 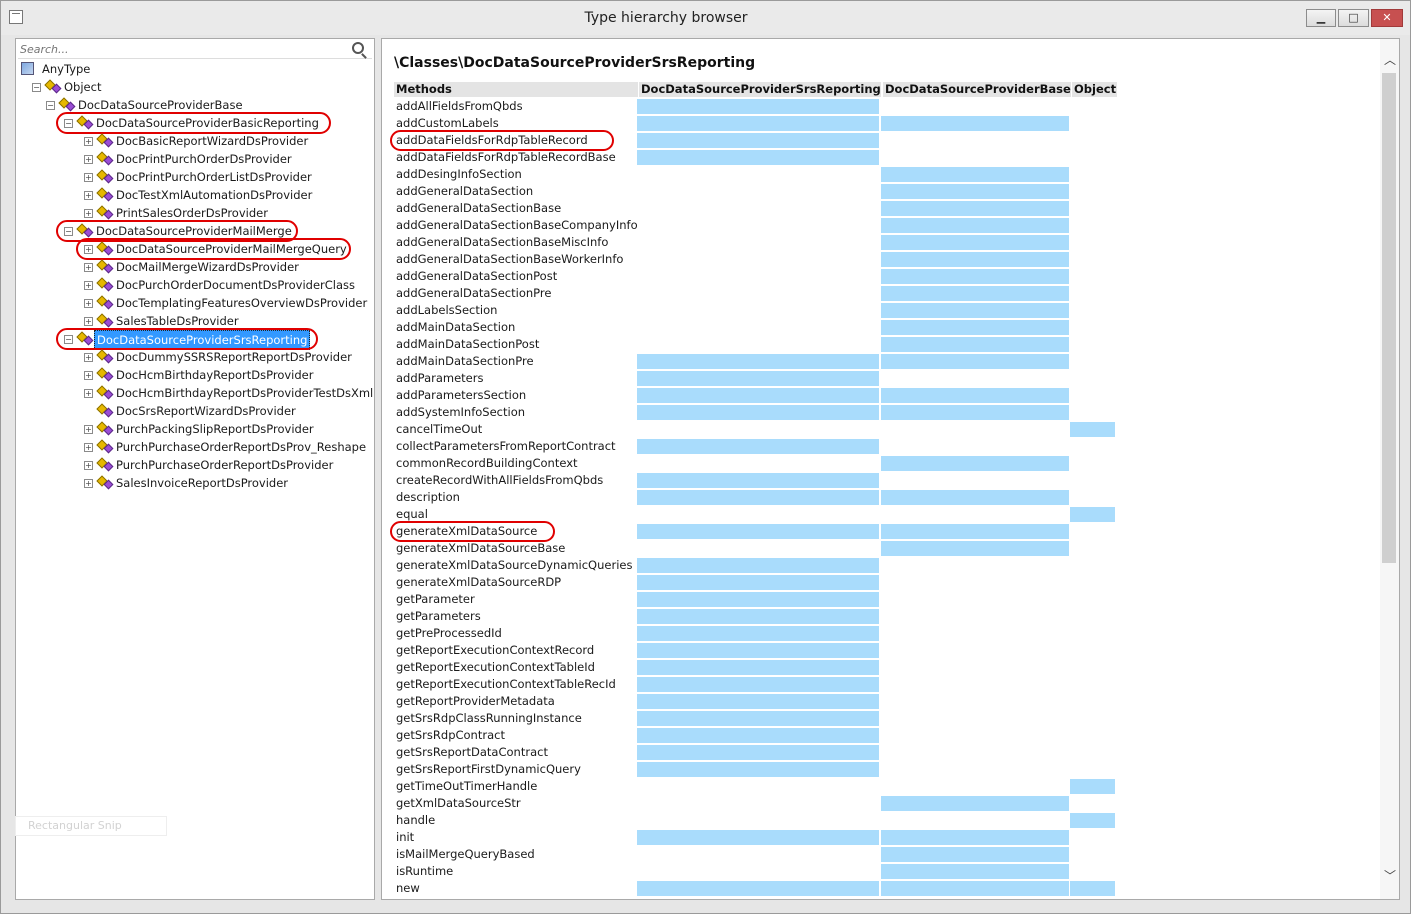 What do you see at coordinates (1389, 318) in the screenshot?
I see `scroll-thumb` at bounding box center [1389, 318].